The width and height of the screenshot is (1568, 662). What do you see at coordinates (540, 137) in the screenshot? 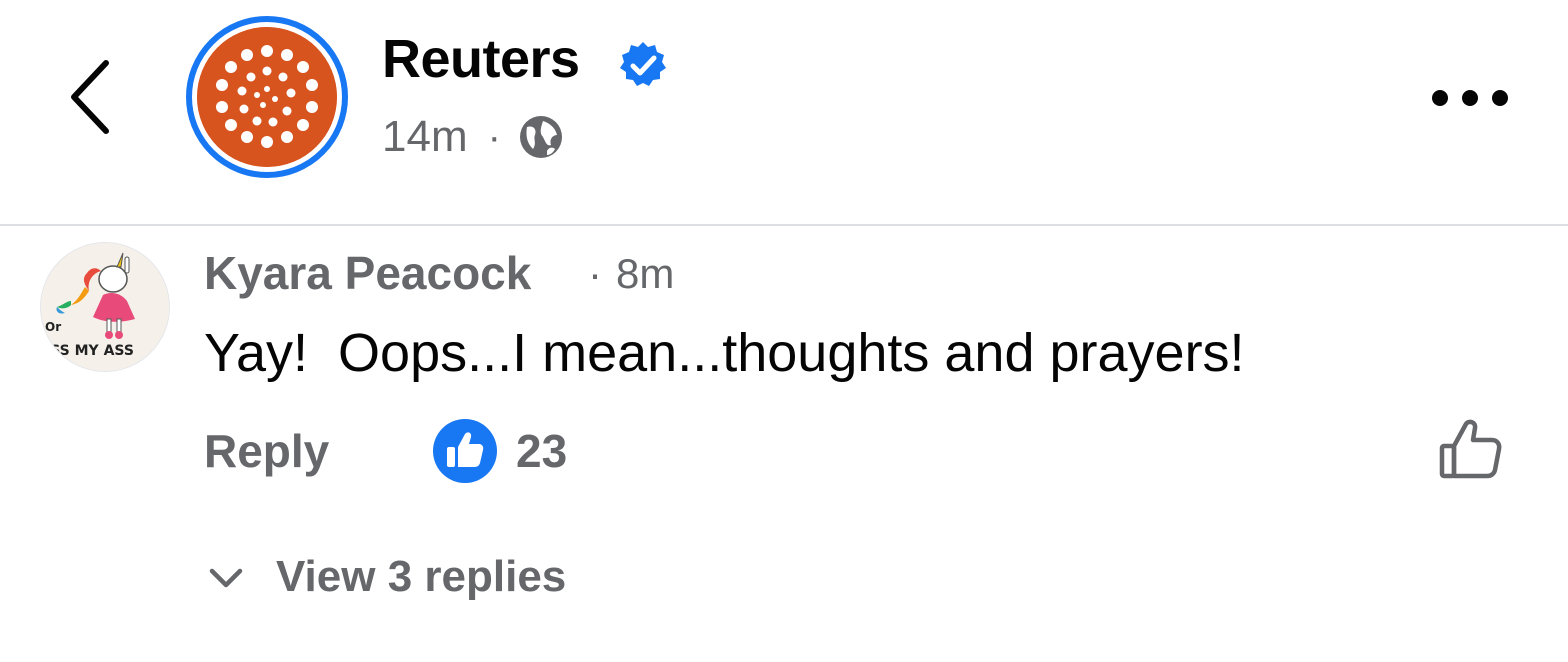
I see `globe-icon` at bounding box center [540, 137].